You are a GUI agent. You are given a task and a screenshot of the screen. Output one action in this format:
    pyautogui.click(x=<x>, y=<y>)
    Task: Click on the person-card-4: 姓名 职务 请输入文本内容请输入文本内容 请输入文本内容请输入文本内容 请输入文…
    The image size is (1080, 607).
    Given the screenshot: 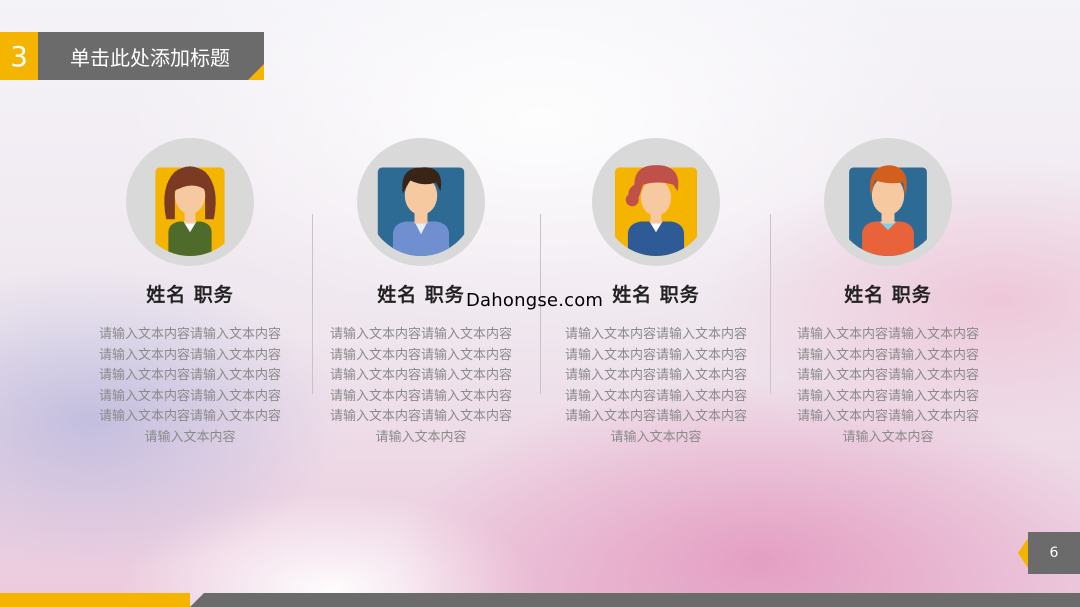 What is the action you would take?
    pyautogui.click(x=888, y=293)
    